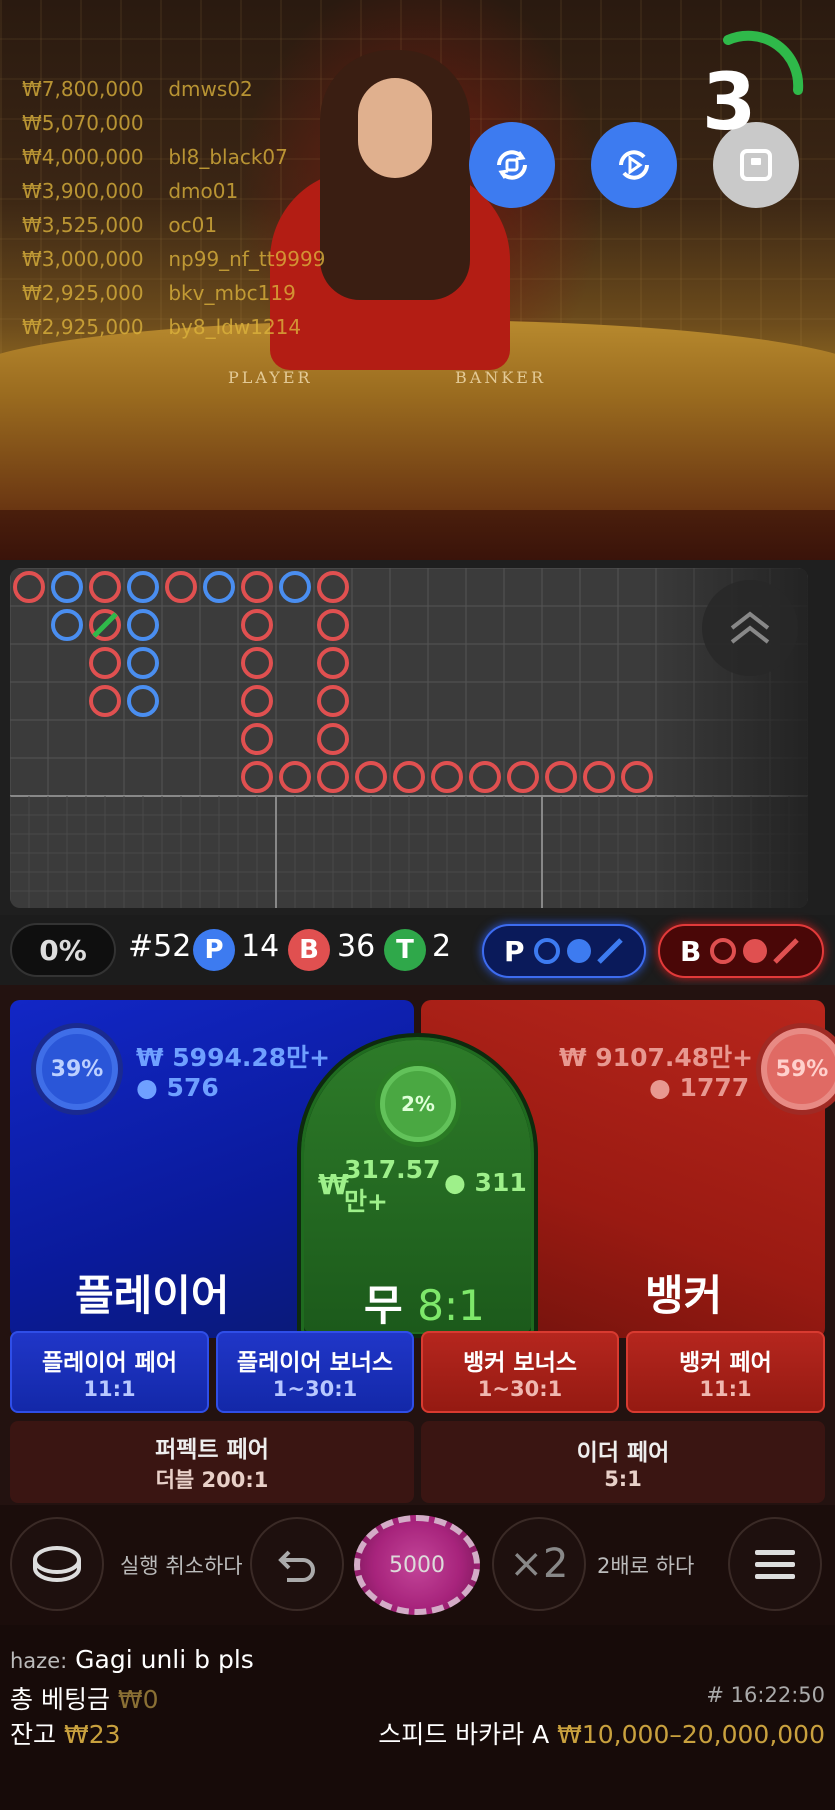 The height and width of the screenshot is (1810, 835). I want to click on rotate-camera-button, so click(512, 165).